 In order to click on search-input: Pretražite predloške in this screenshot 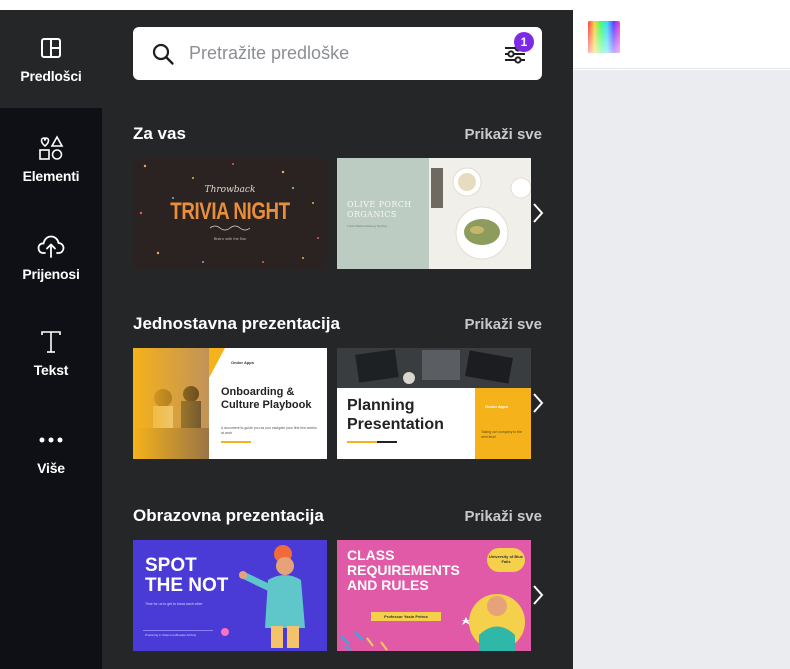, I will do `click(345, 53)`.